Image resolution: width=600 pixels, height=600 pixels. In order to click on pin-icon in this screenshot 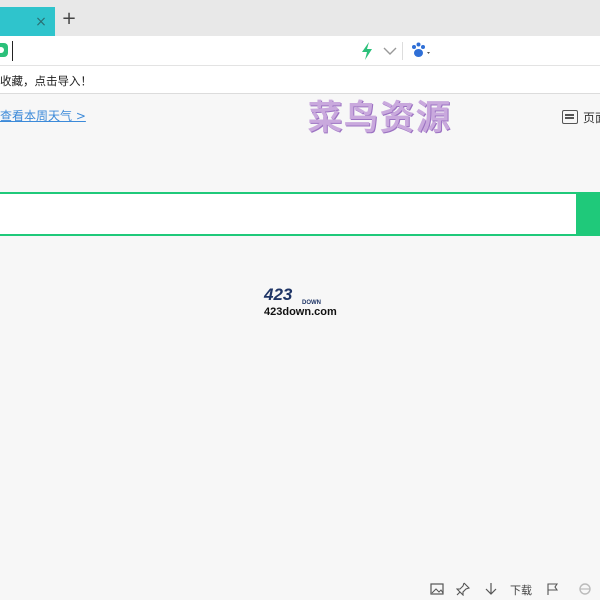, I will do `click(463, 589)`.